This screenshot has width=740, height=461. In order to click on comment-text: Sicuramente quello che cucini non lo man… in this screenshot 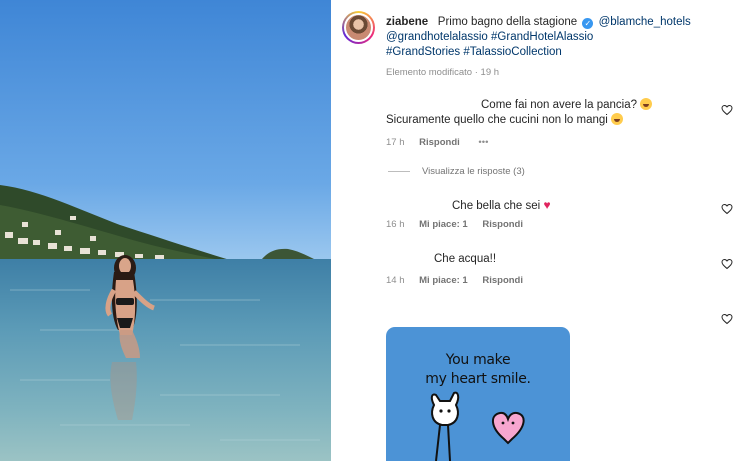, I will do `click(497, 120)`.